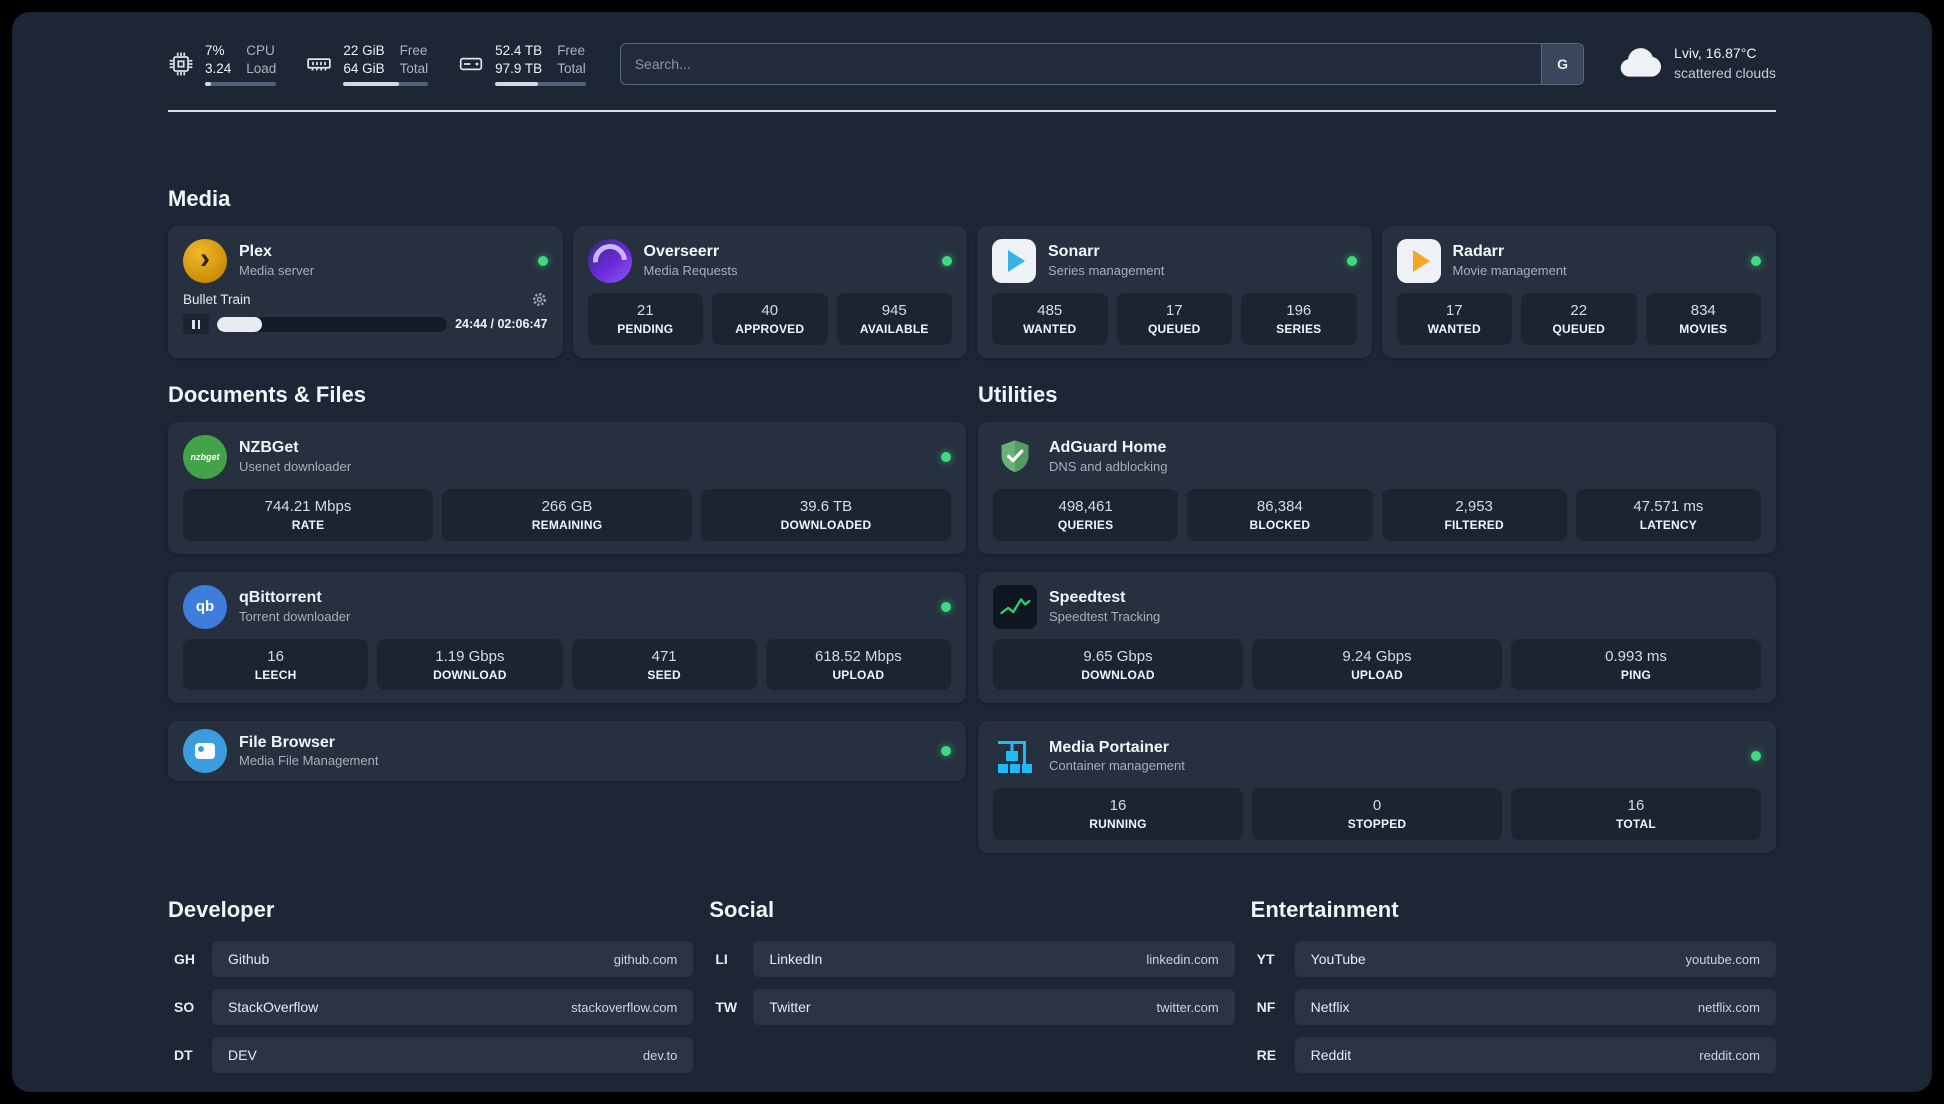 This screenshot has height=1104, width=1944. I want to click on stat-value: 9.65 Gbps, so click(1118, 656).